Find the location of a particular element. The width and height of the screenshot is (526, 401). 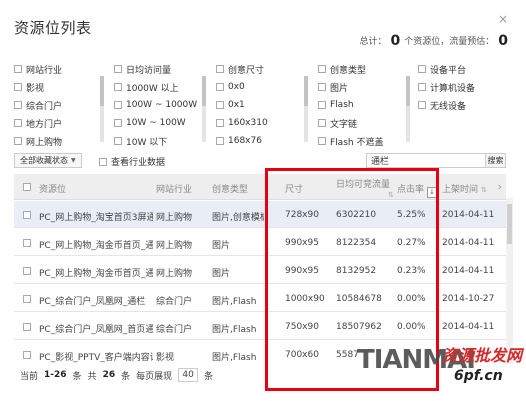

filter-option: Flash 不遮盖 is located at coordinates (350, 141).